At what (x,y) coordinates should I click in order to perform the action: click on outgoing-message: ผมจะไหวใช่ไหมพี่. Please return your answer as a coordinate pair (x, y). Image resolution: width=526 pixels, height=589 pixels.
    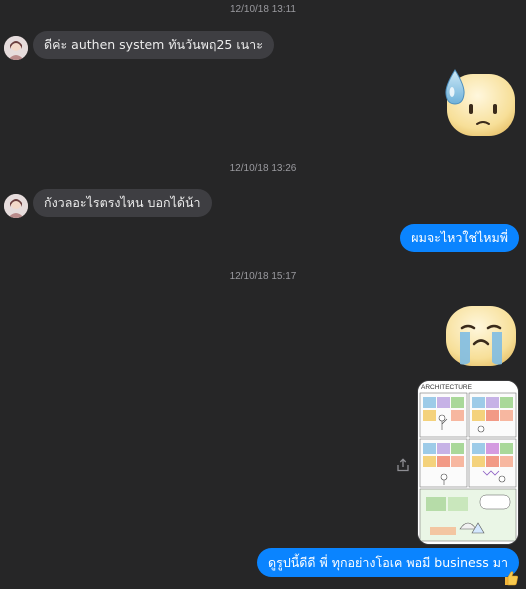
    Looking at the image, I should click on (459, 238).